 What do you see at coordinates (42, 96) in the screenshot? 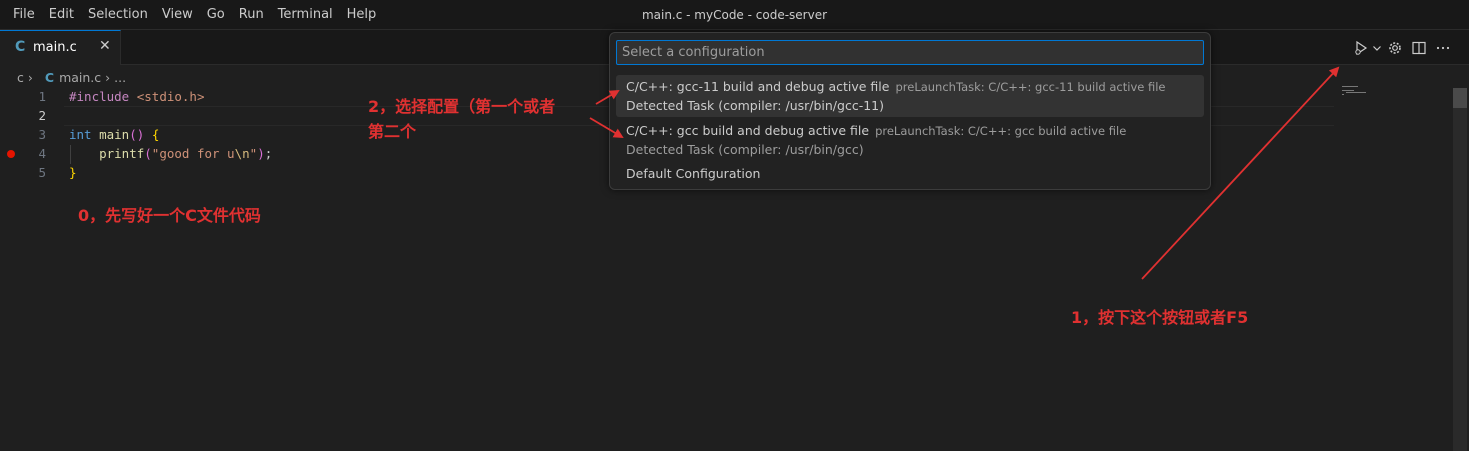
I see `line-number: 1` at bounding box center [42, 96].